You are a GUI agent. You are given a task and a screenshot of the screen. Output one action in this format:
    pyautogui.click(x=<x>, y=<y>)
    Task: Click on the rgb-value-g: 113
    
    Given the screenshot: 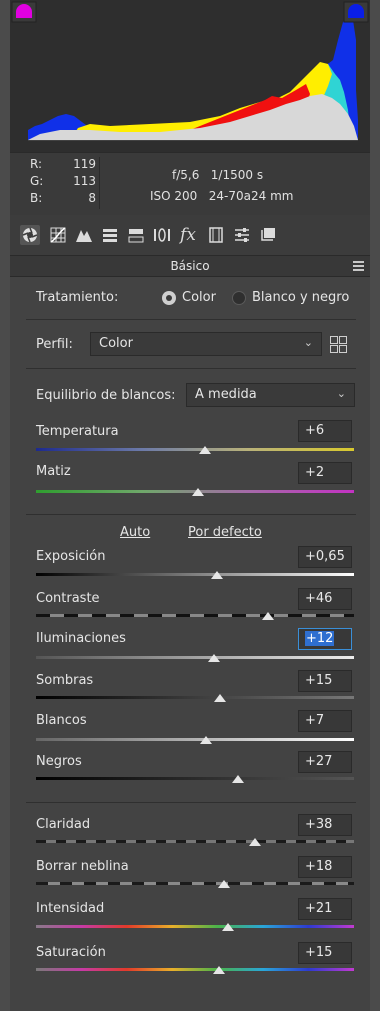 What is the action you would take?
    pyautogui.click(x=84, y=181)
    